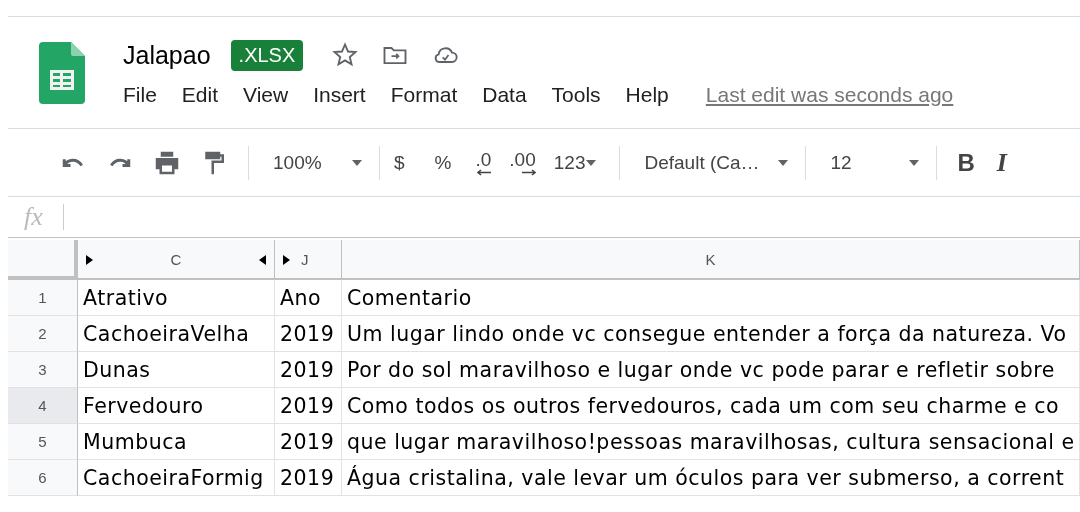  What do you see at coordinates (1001, 162) in the screenshot?
I see `italic-button: I` at bounding box center [1001, 162].